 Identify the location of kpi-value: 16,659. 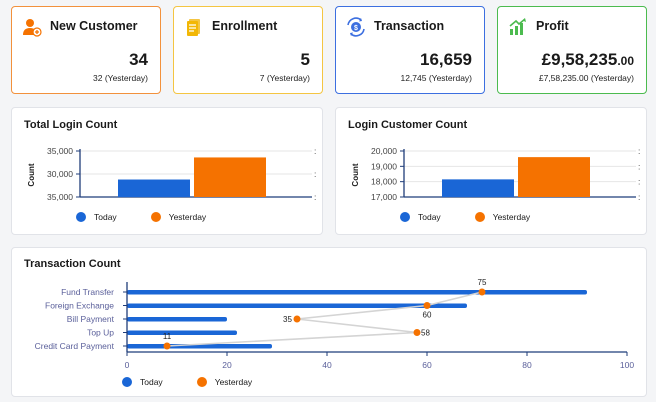
(446, 59).